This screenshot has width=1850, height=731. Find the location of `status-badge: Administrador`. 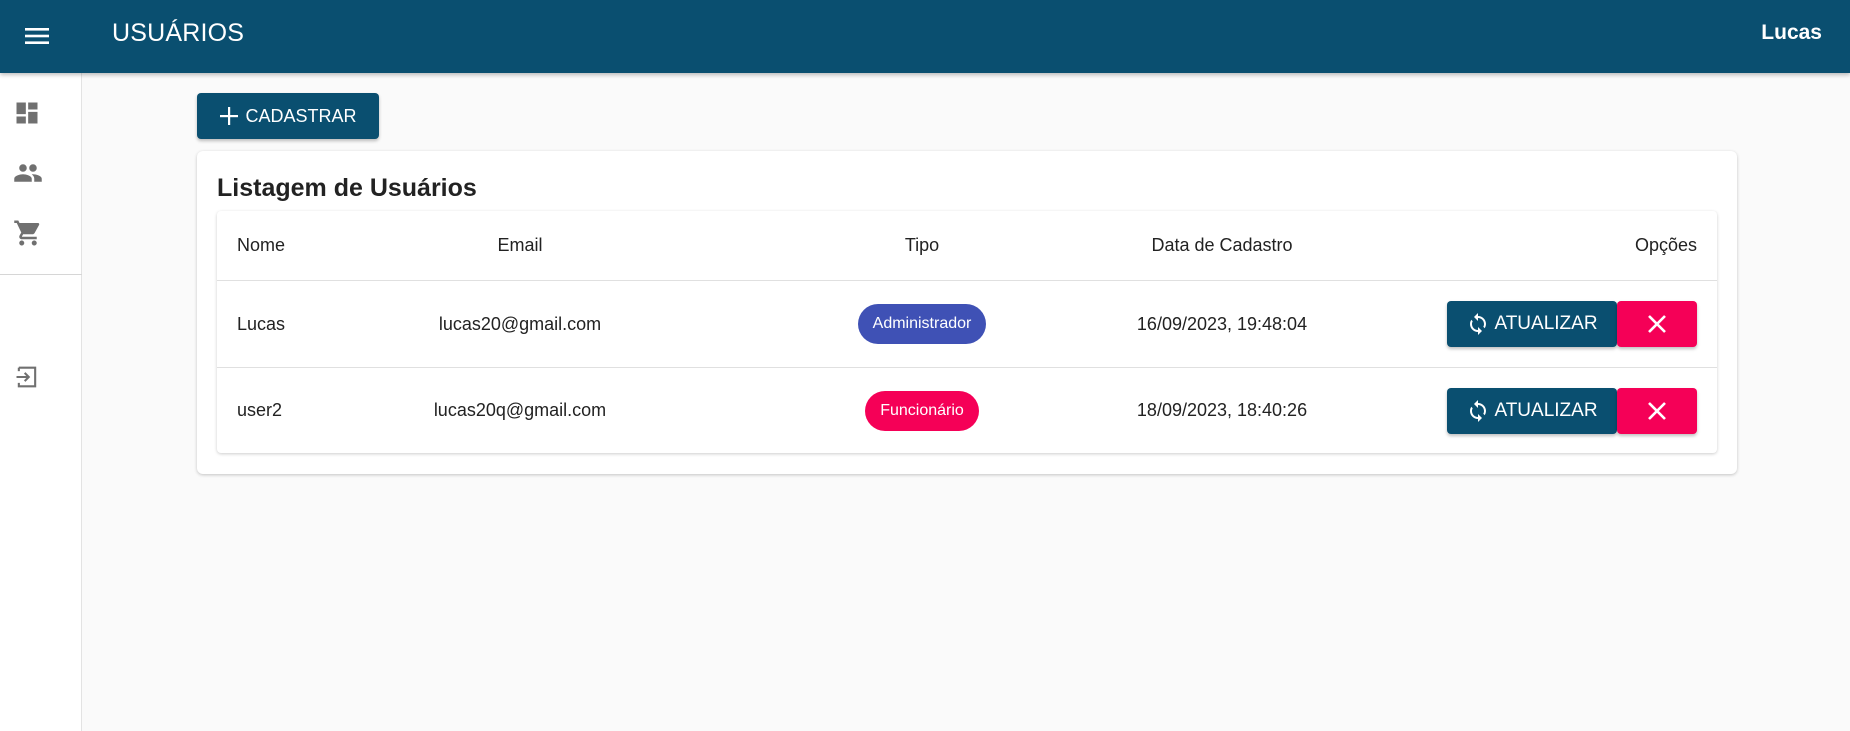

status-badge: Administrador is located at coordinates (922, 324).